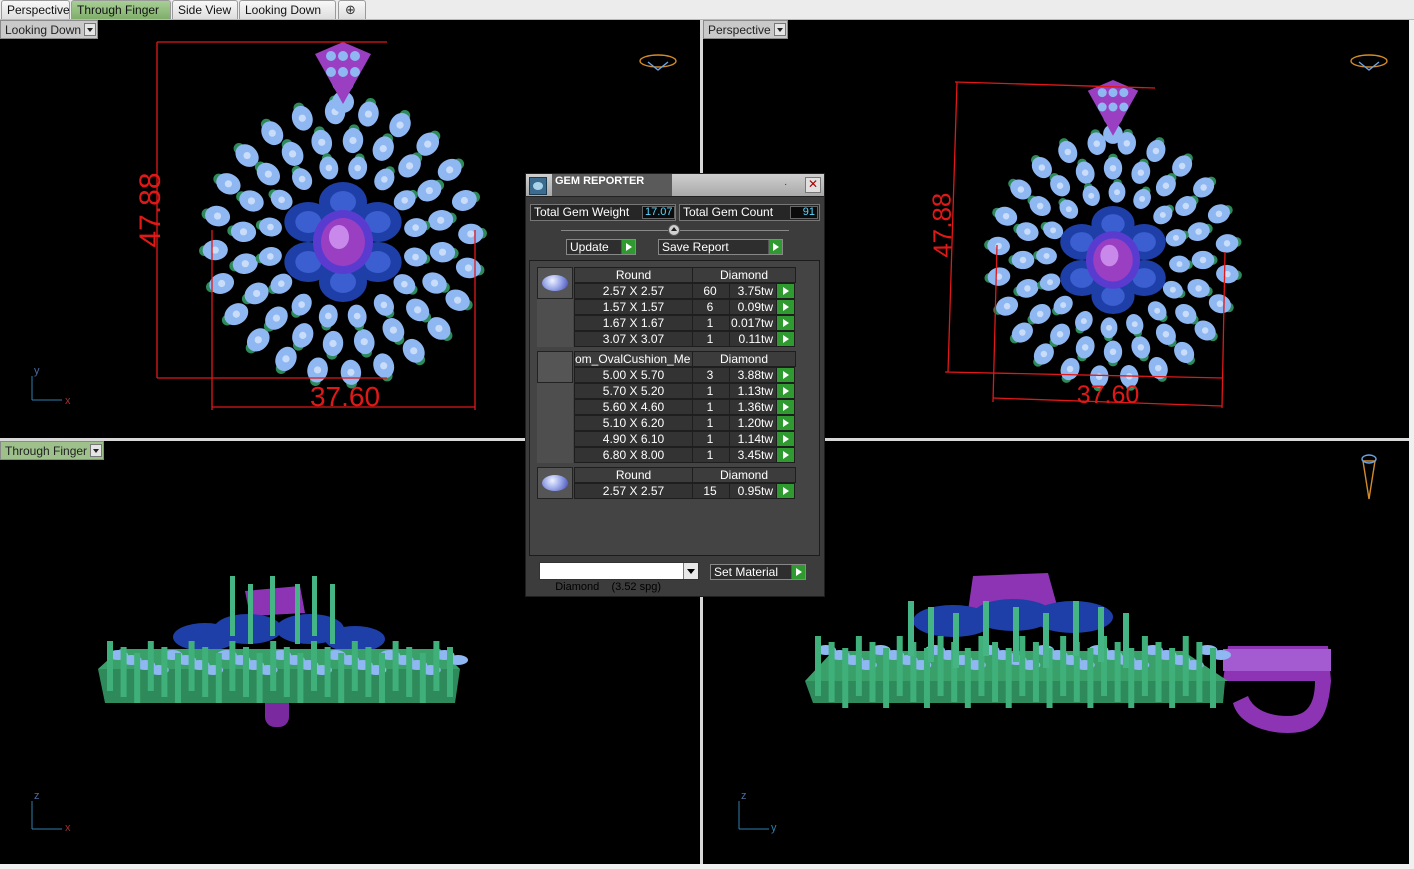 This screenshot has width=1414, height=869. What do you see at coordinates (658, 212) in the screenshot?
I see `total-gem-weight-value: 17.07` at bounding box center [658, 212].